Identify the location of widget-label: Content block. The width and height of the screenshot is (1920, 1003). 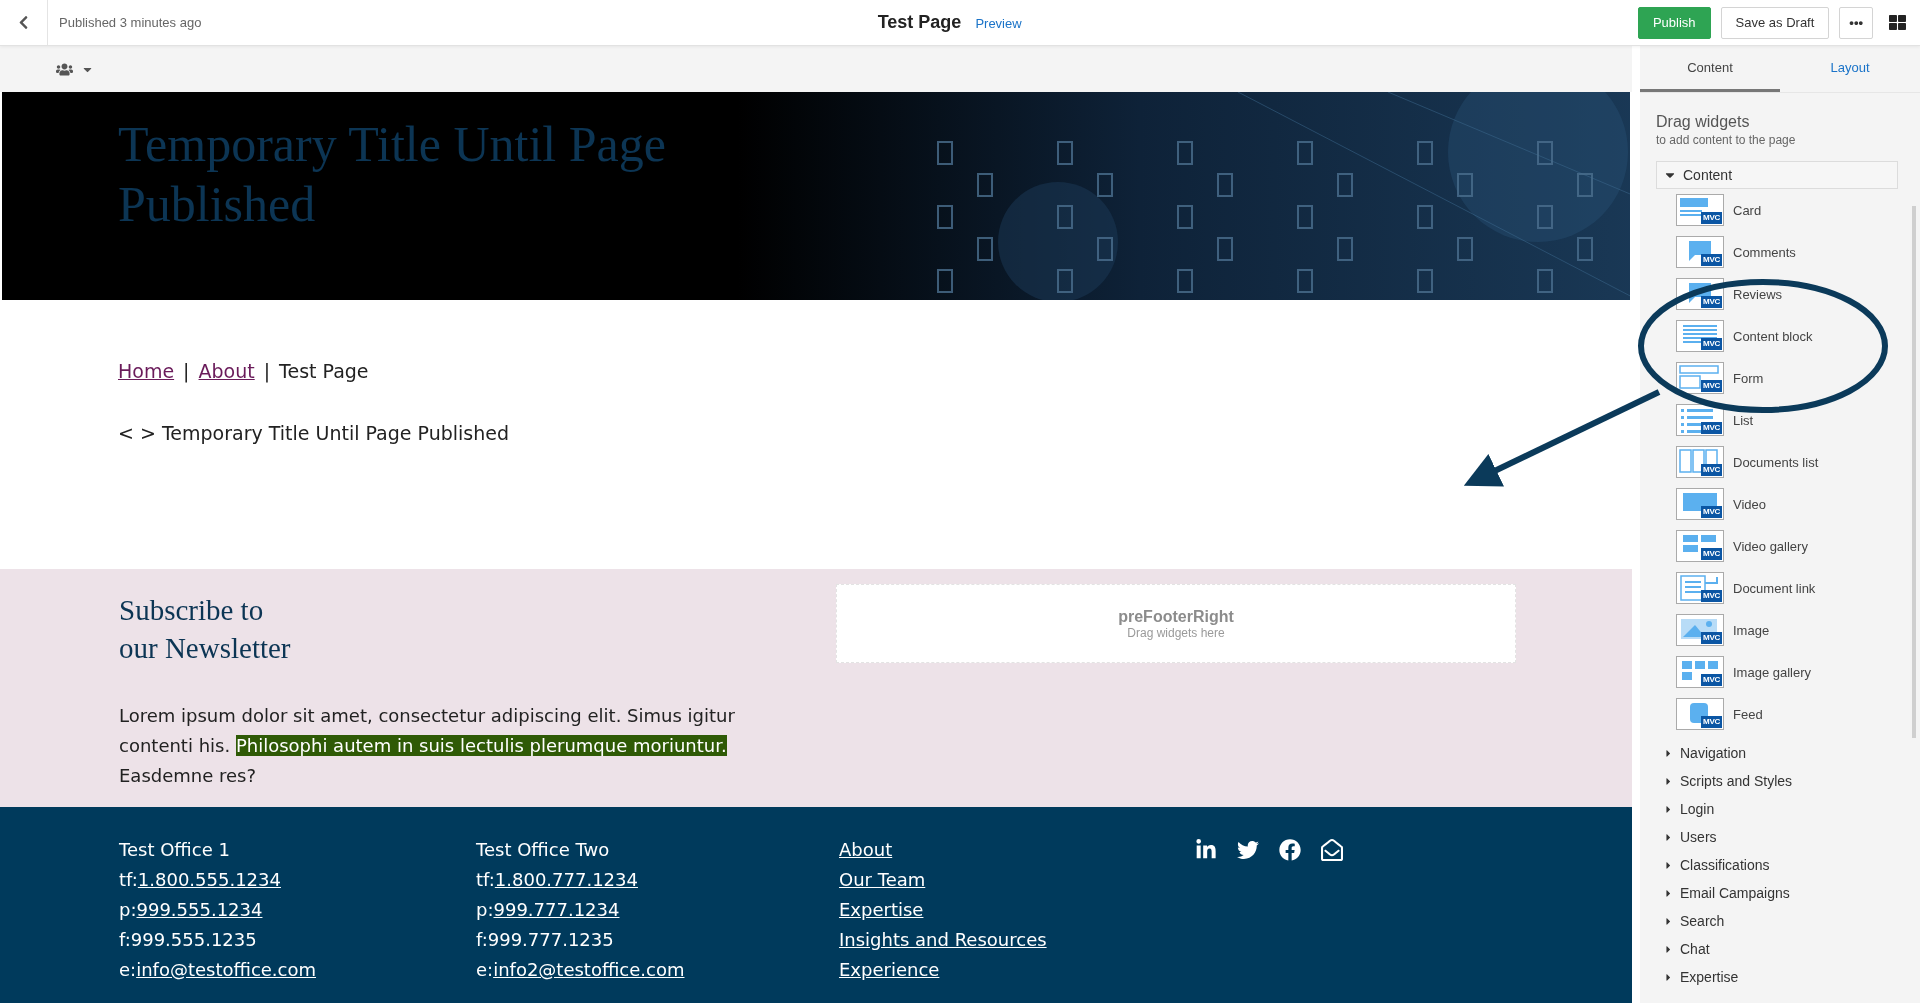
(1773, 336).